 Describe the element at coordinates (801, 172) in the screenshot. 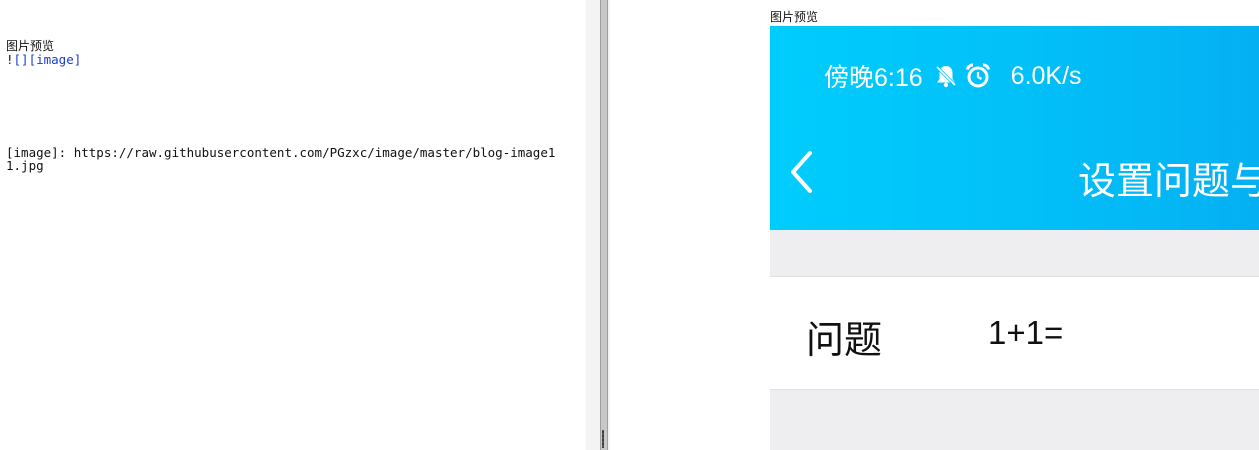

I see `chevron-left-icon` at that location.